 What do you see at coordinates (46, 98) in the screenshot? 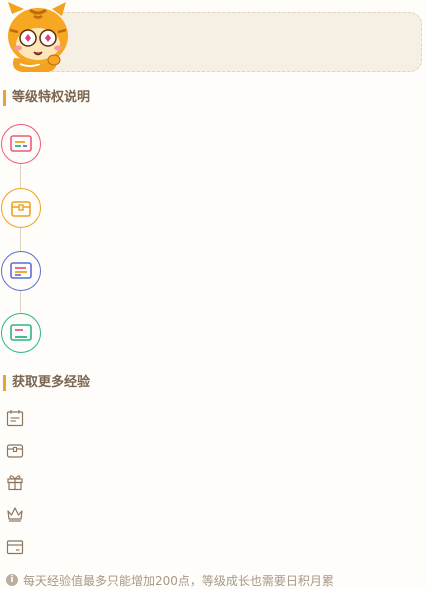
I see `privileges-section-title: 等级特权说明` at bounding box center [46, 98].